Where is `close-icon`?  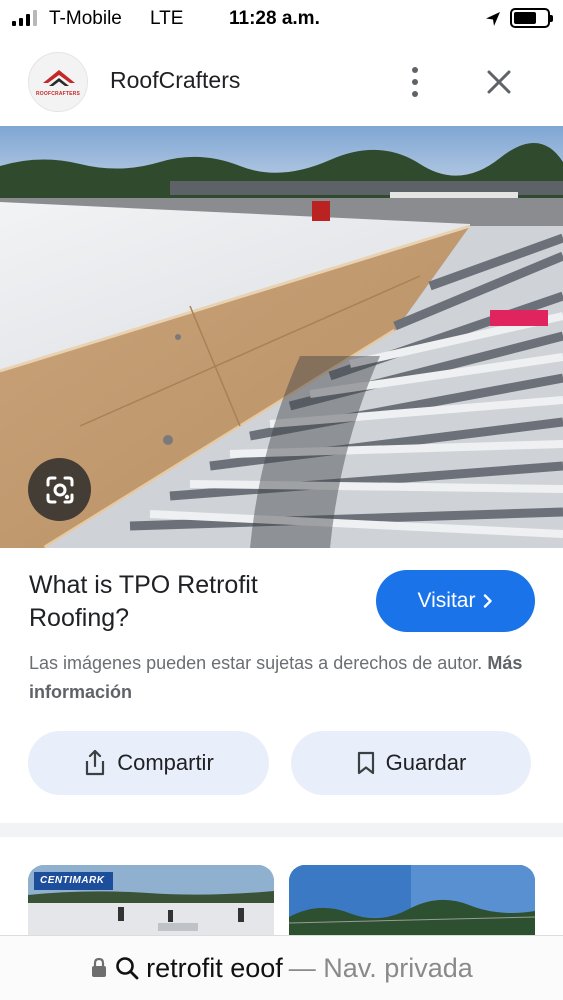 close-icon is located at coordinates (499, 82).